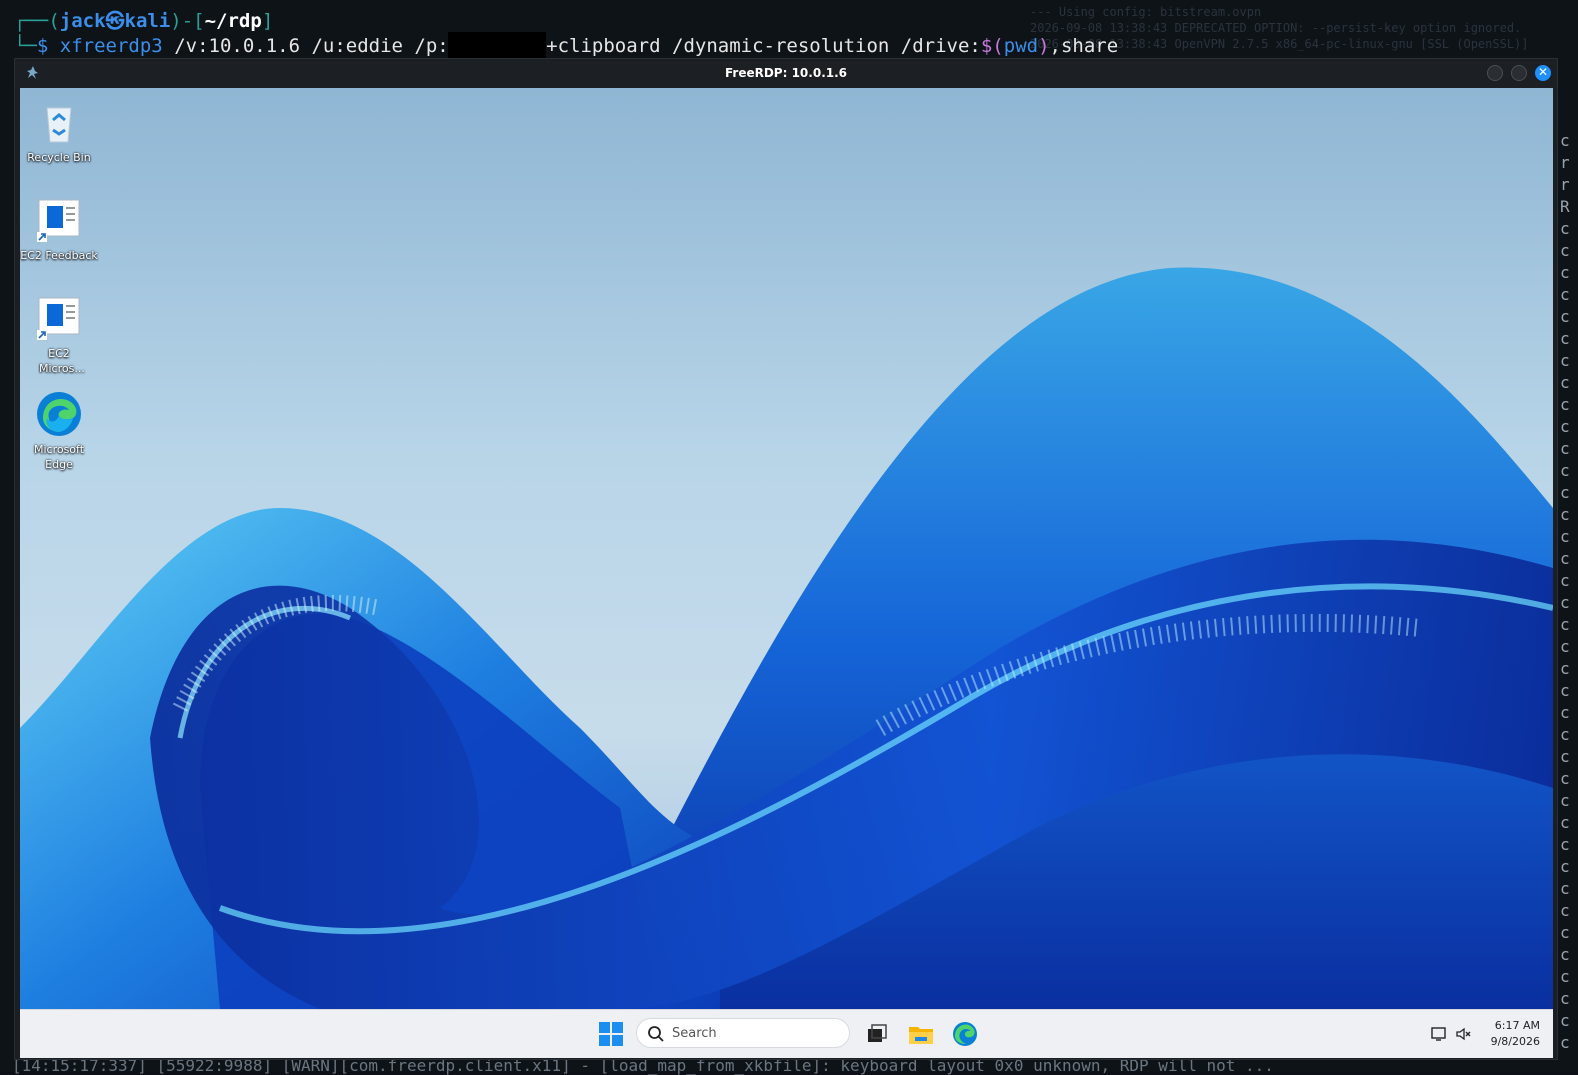 This screenshot has width=1578, height=1075. I want to click on clock-time: 6:17 AM, so click(1517, 1025).